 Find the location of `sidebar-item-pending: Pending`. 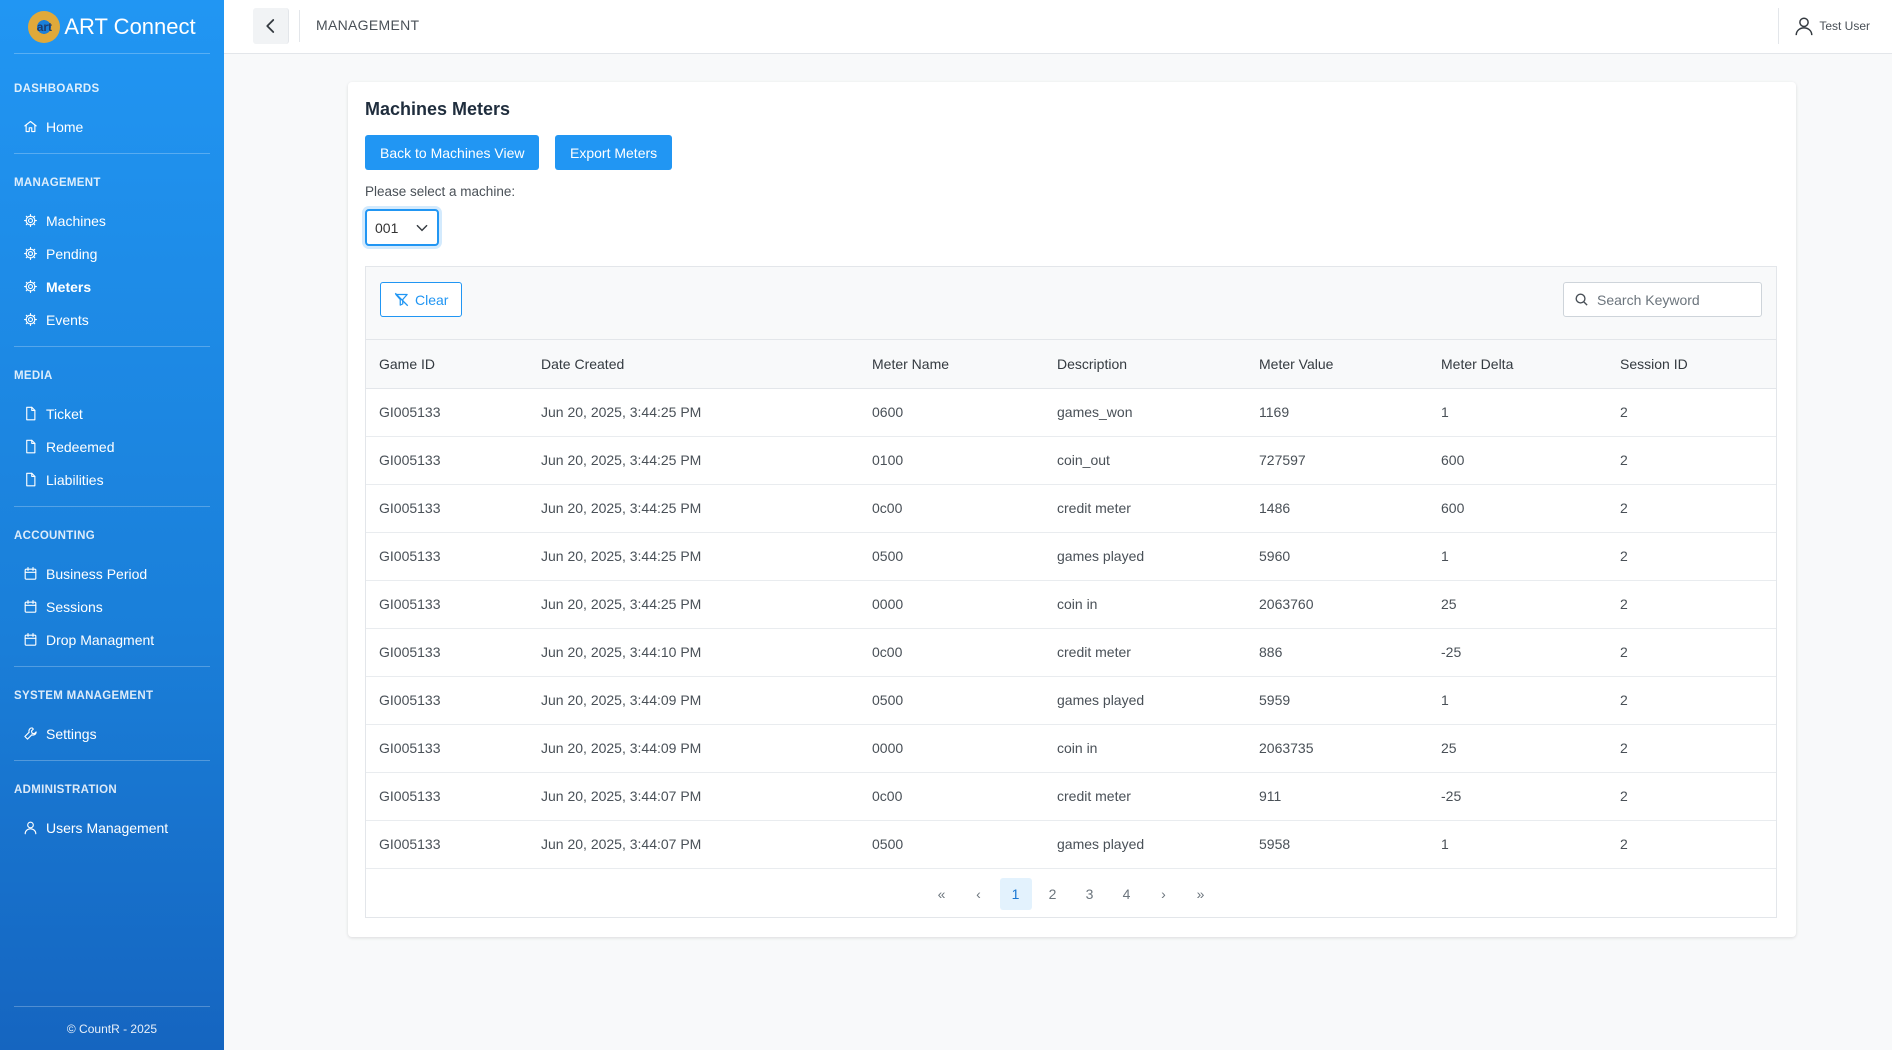

sidebar-item-pending: Pending is located at coordinates (112, 253).